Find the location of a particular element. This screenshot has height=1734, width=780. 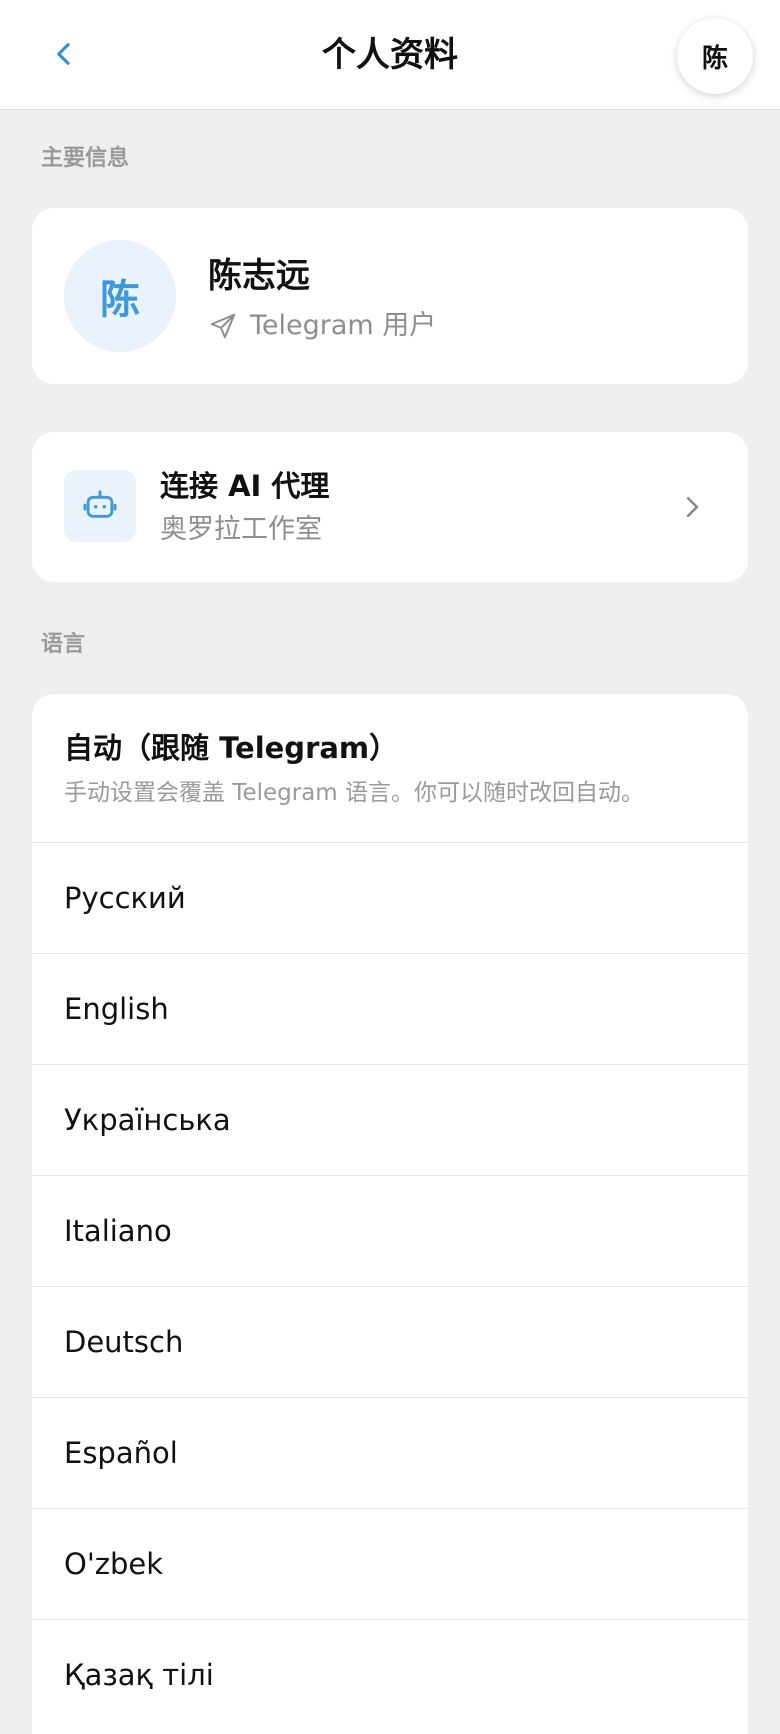

agent-title: 连接 AI 代理 is located at coordinates (245, 486).